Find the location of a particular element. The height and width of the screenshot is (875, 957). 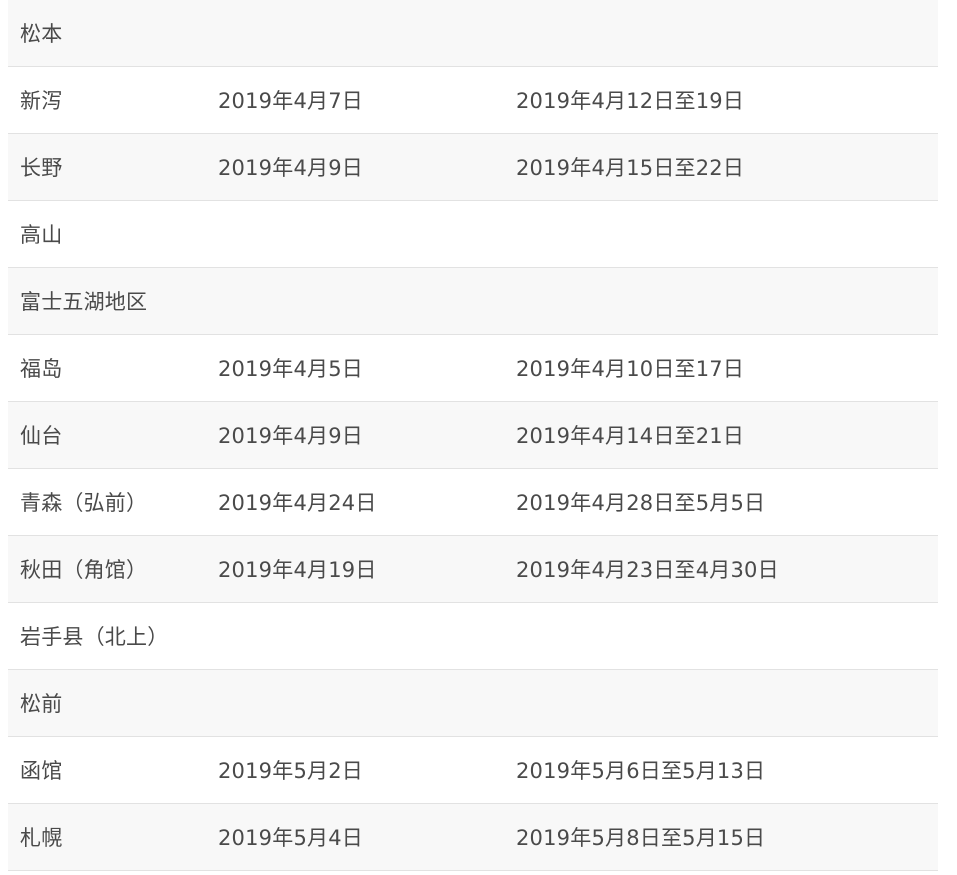

table-row: 高山 is located at coordinates (473, 234).